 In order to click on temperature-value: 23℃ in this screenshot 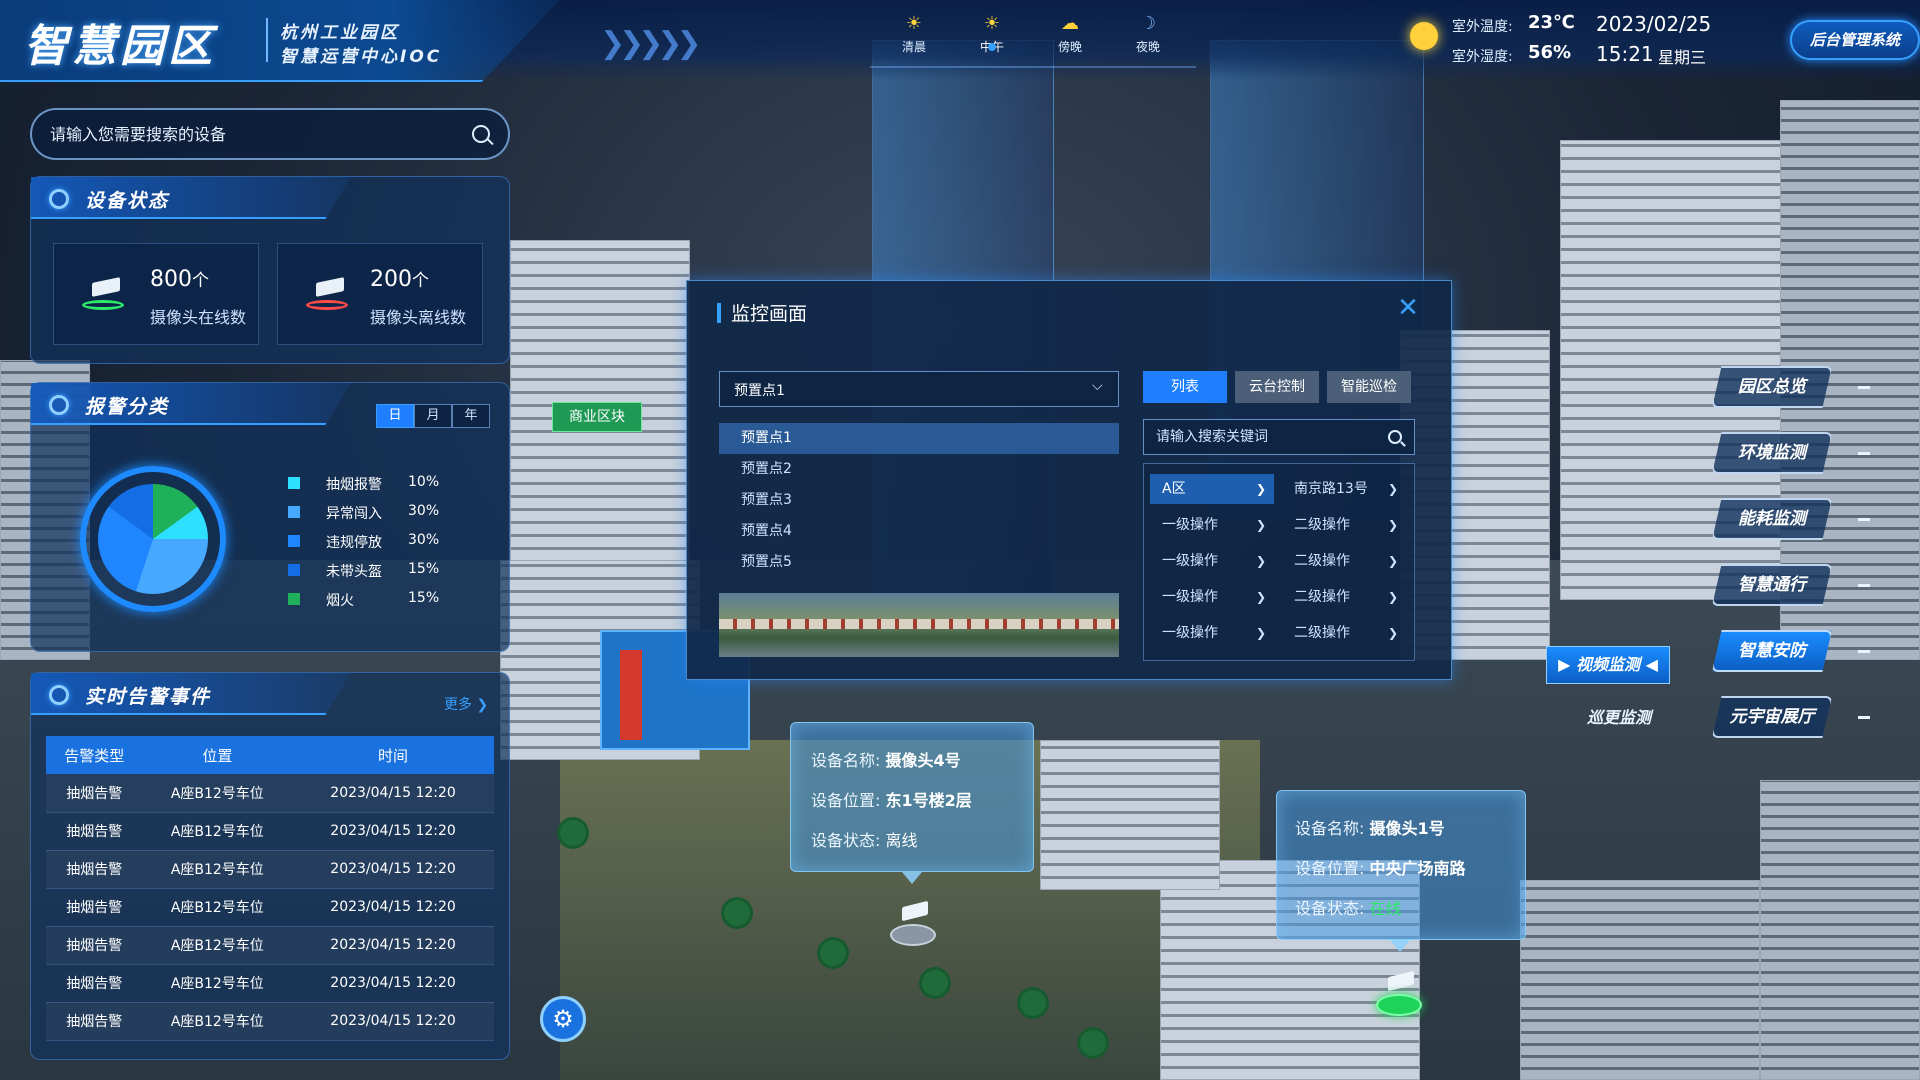, I will do `click(1551, 22)`.